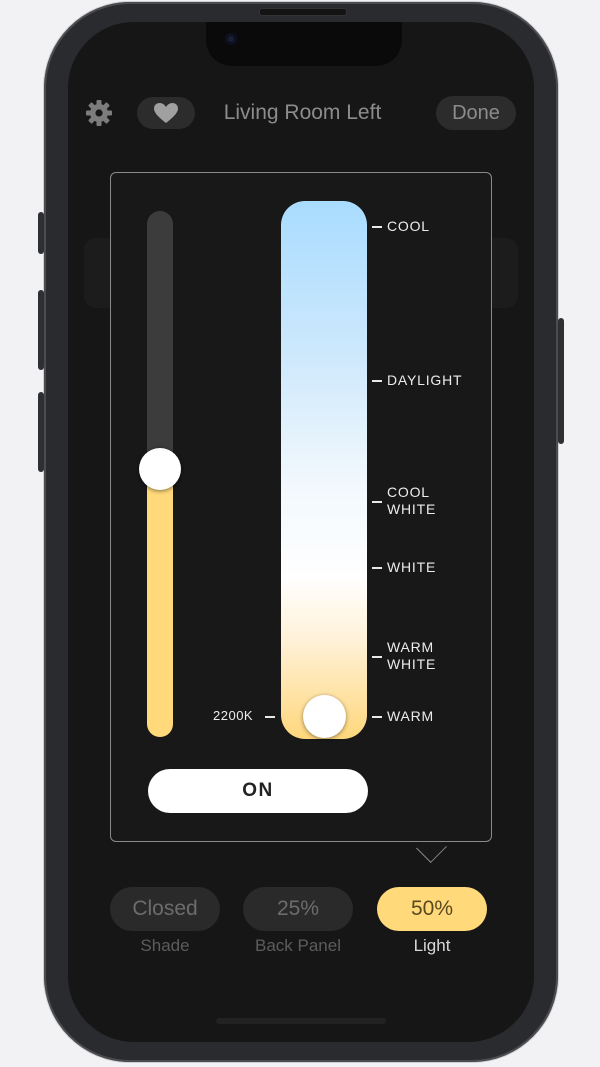 This screenshot has height=1067, width=600. Describe the element at coordinates (233, 715) in the screenshot. I see `kelvin-readout: 2200K` at that location.